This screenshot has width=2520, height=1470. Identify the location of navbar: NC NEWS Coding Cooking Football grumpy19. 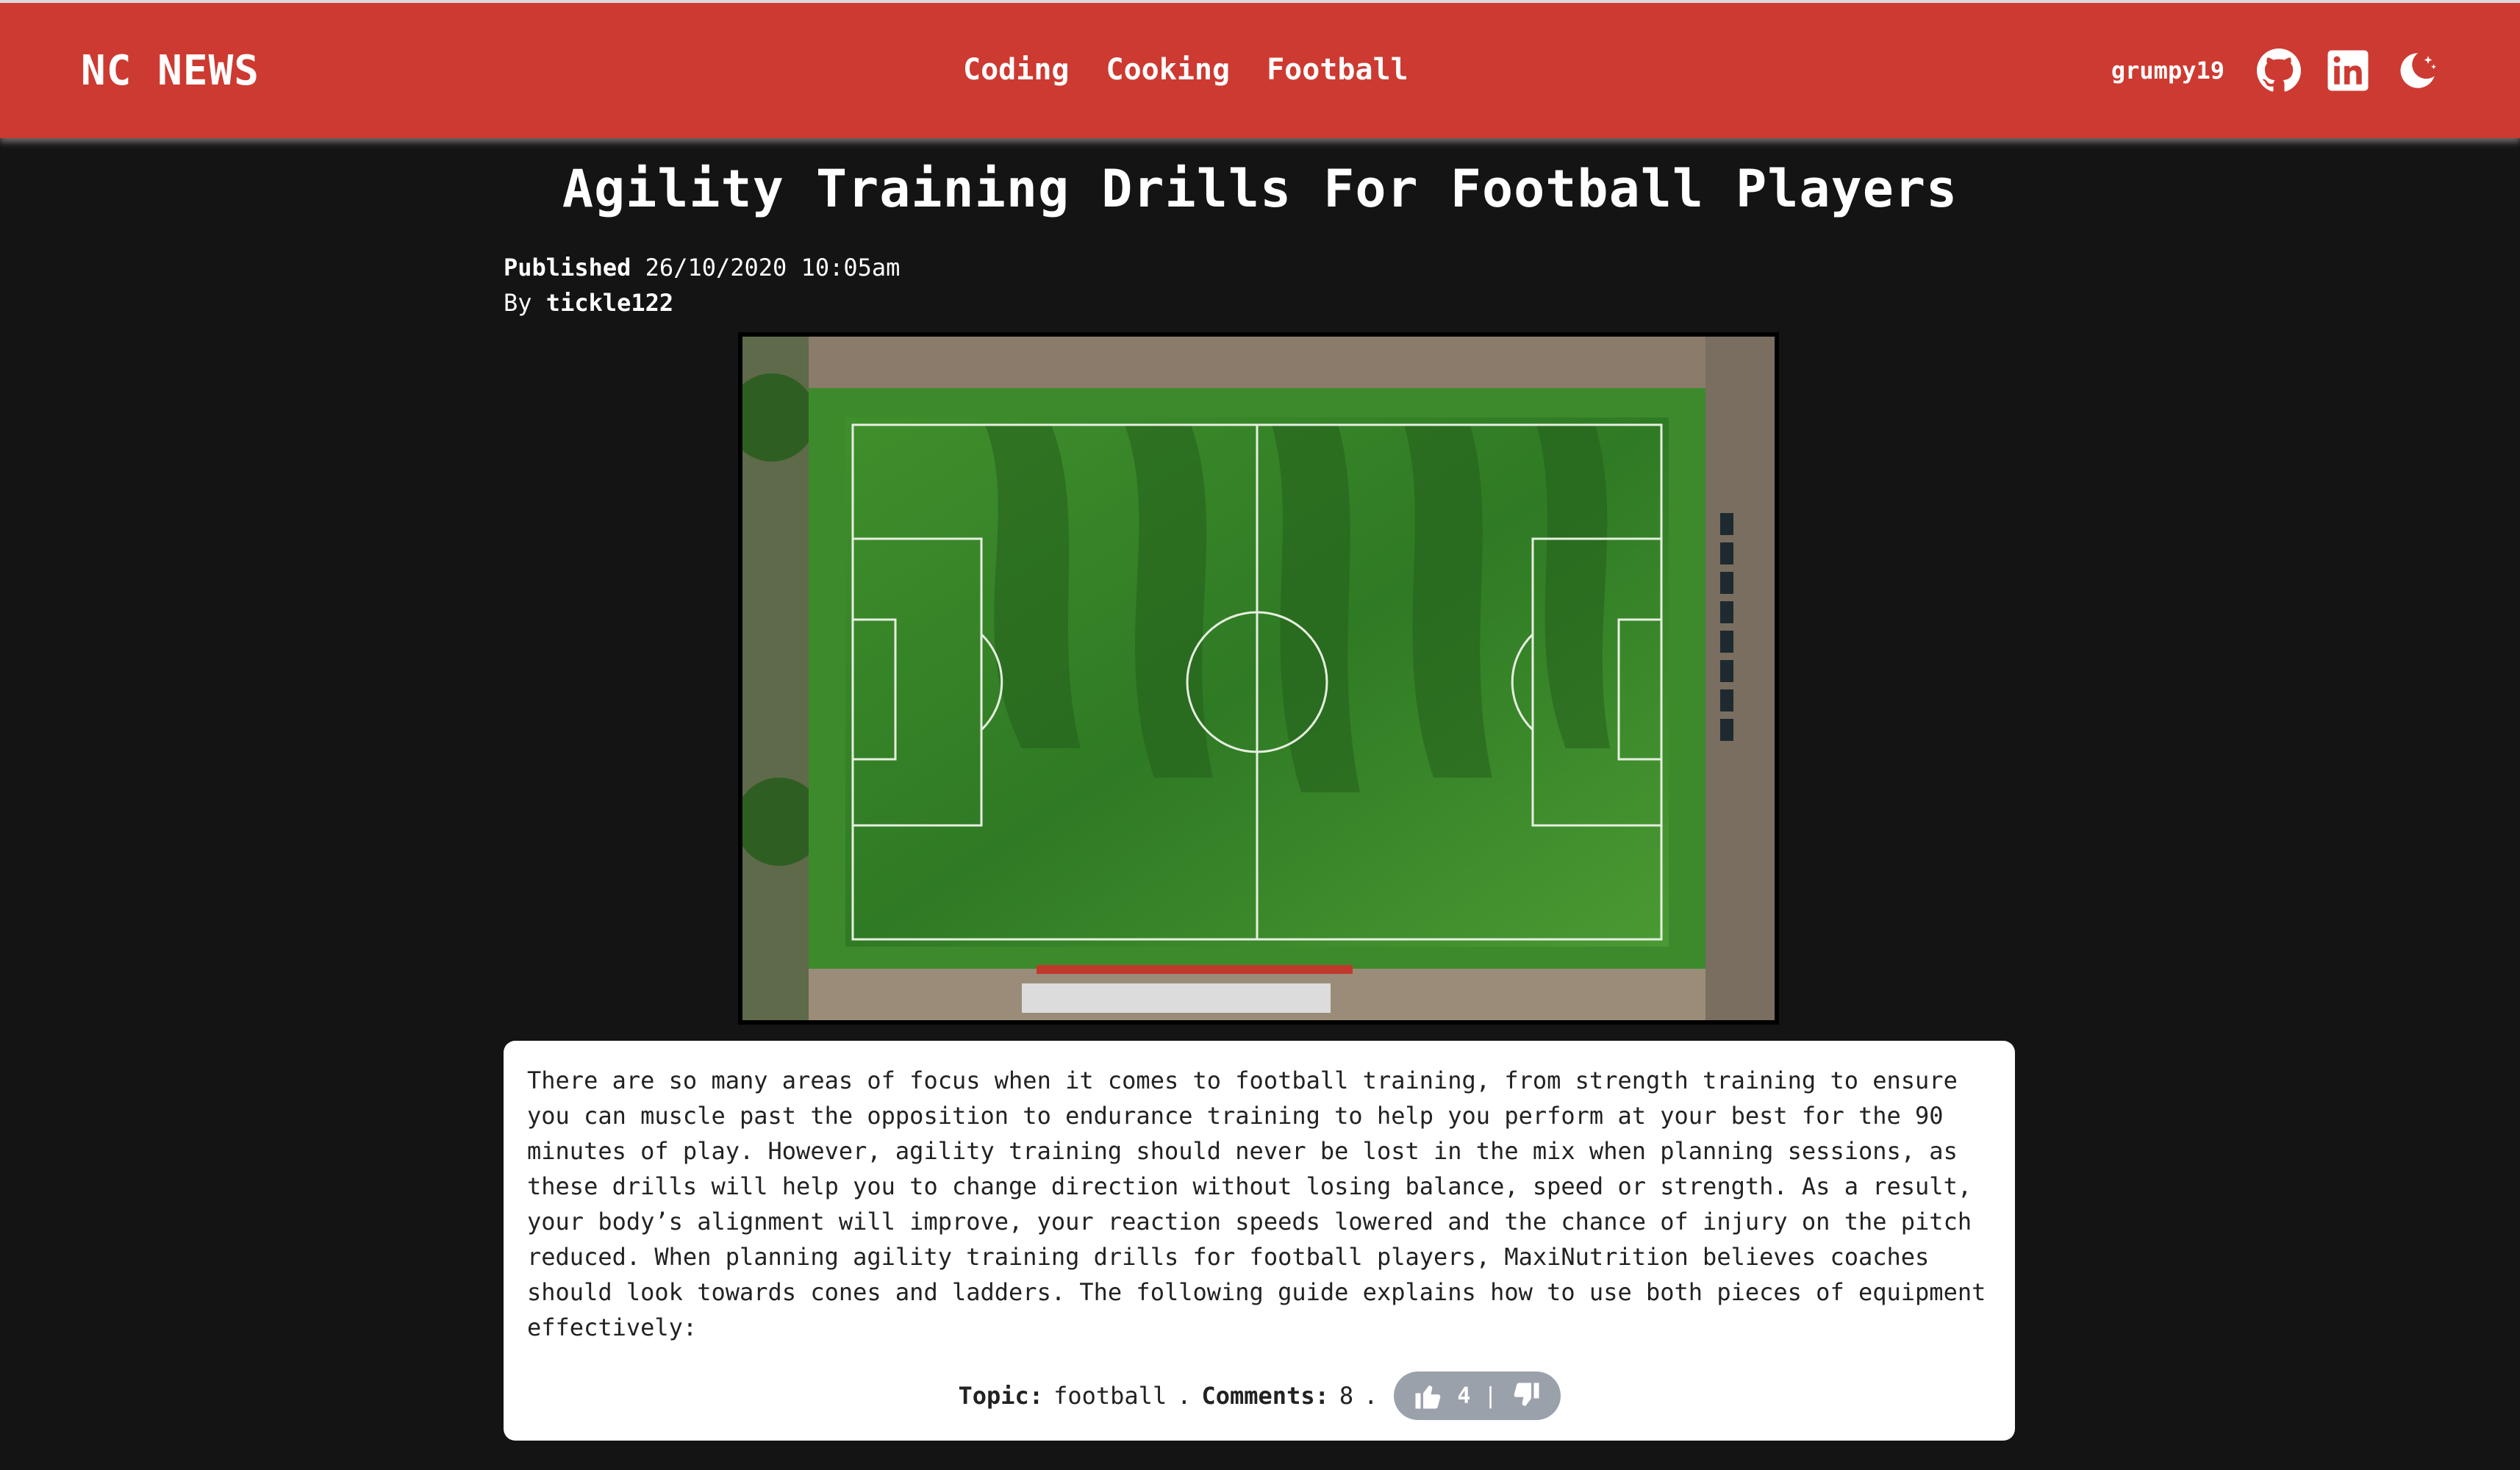
(1260, 70).